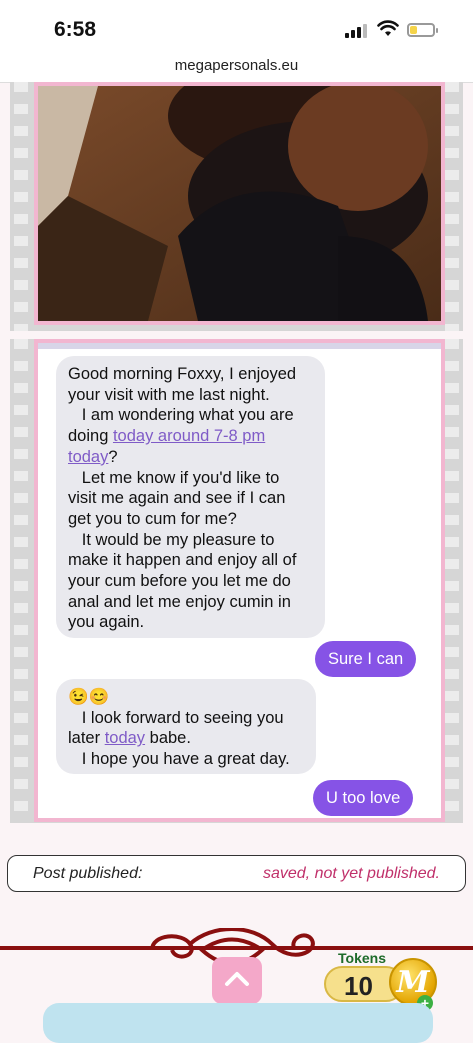  What do you see at coordinates (358, 986) in the screenshot?
I see `tokens-value: 10` at bounding box center [358, 986].